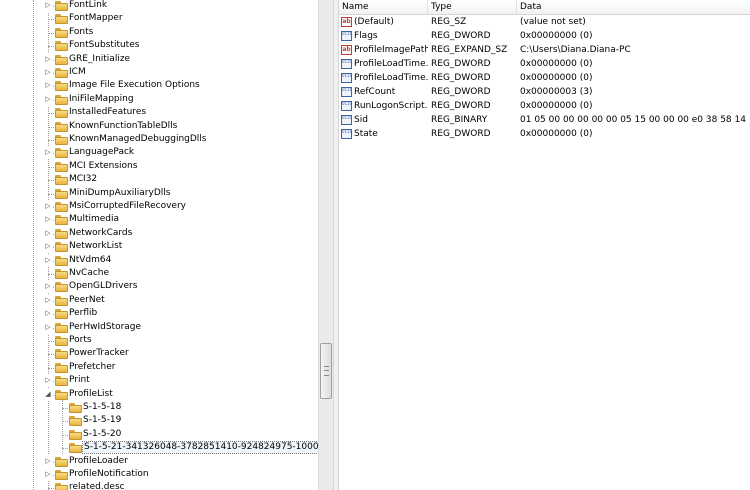 The width and height of the screenshot is (750, 490). Describe the element at coordinates (75, 448) in the screenshot. I see `open-folder-icon` at that location.